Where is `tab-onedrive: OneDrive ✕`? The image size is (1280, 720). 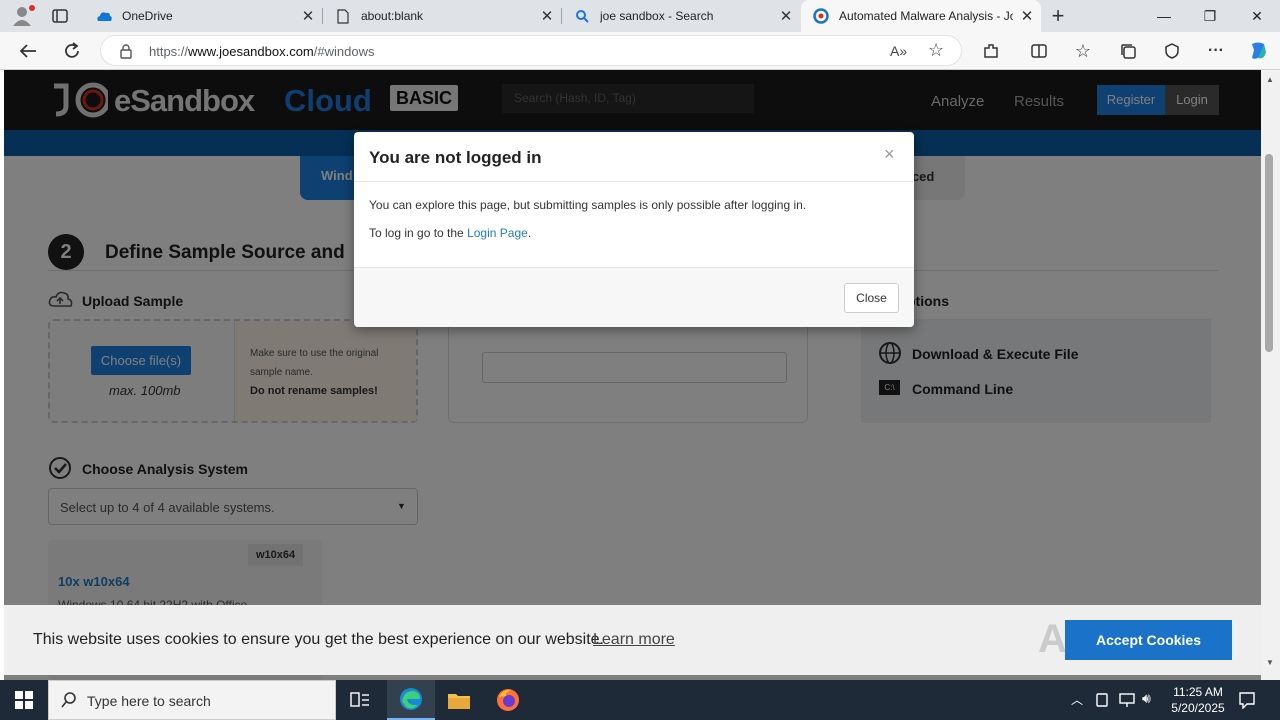
tab-onedrive: OneDrive ✕ is located at coordinates (203, 16).